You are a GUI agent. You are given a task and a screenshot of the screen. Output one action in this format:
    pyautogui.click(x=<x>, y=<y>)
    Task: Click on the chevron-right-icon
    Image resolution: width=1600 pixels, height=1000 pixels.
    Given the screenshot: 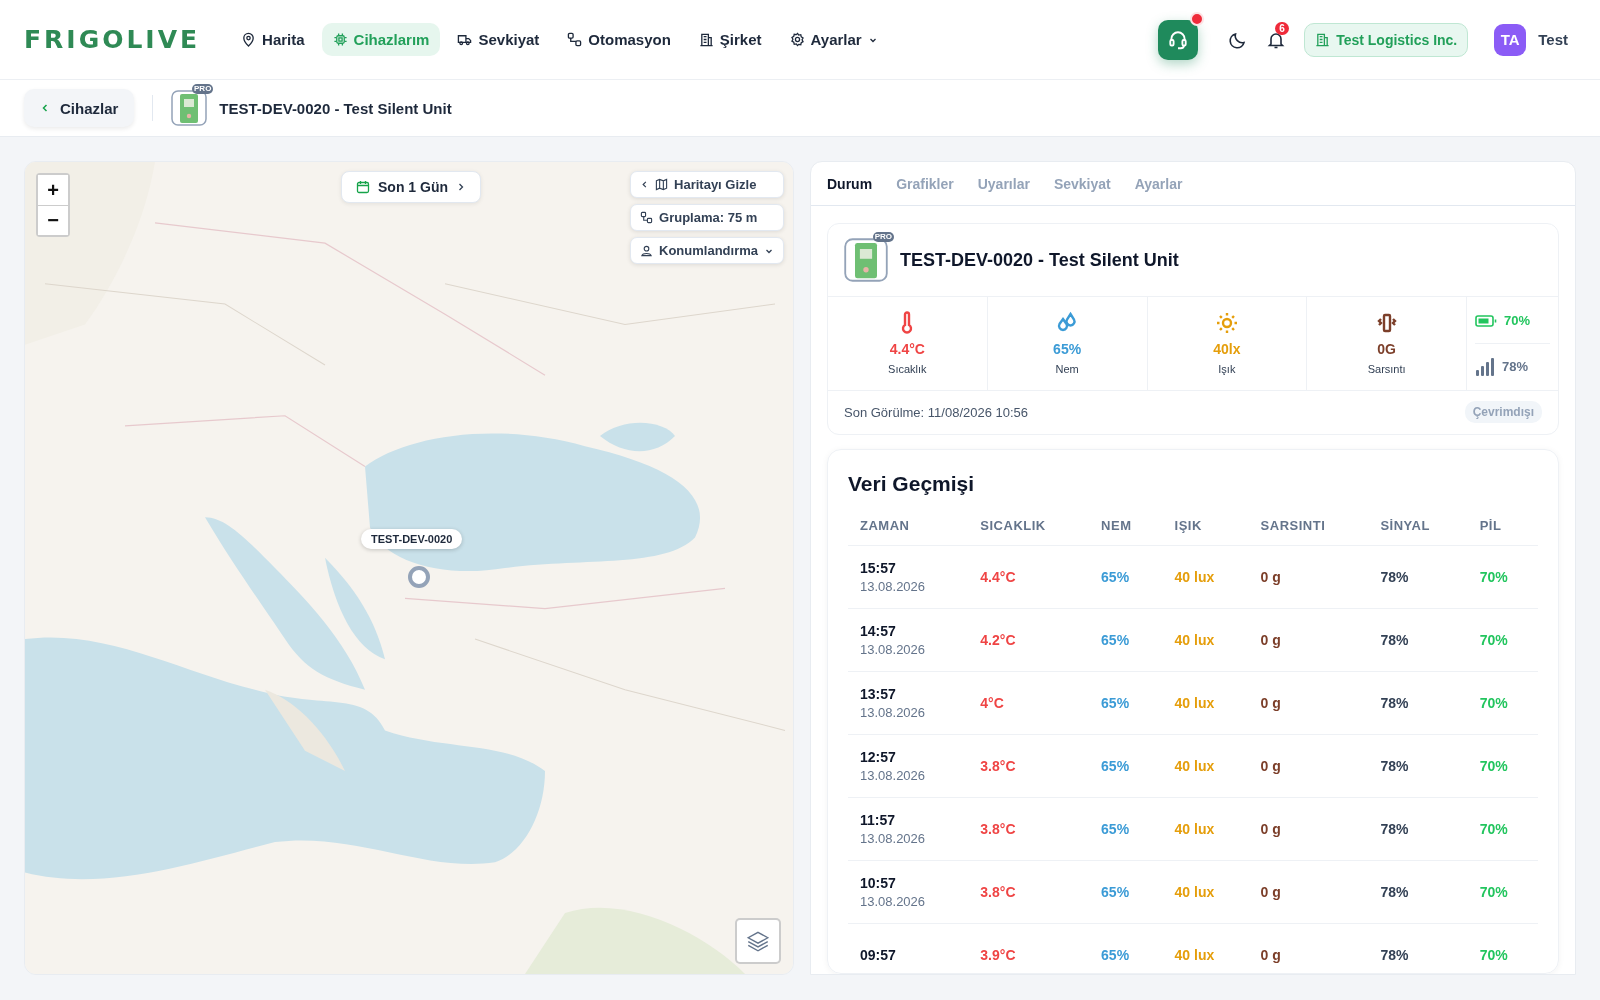 What is the action you would take?
    pyautogui.click(x=461, y=187)
    